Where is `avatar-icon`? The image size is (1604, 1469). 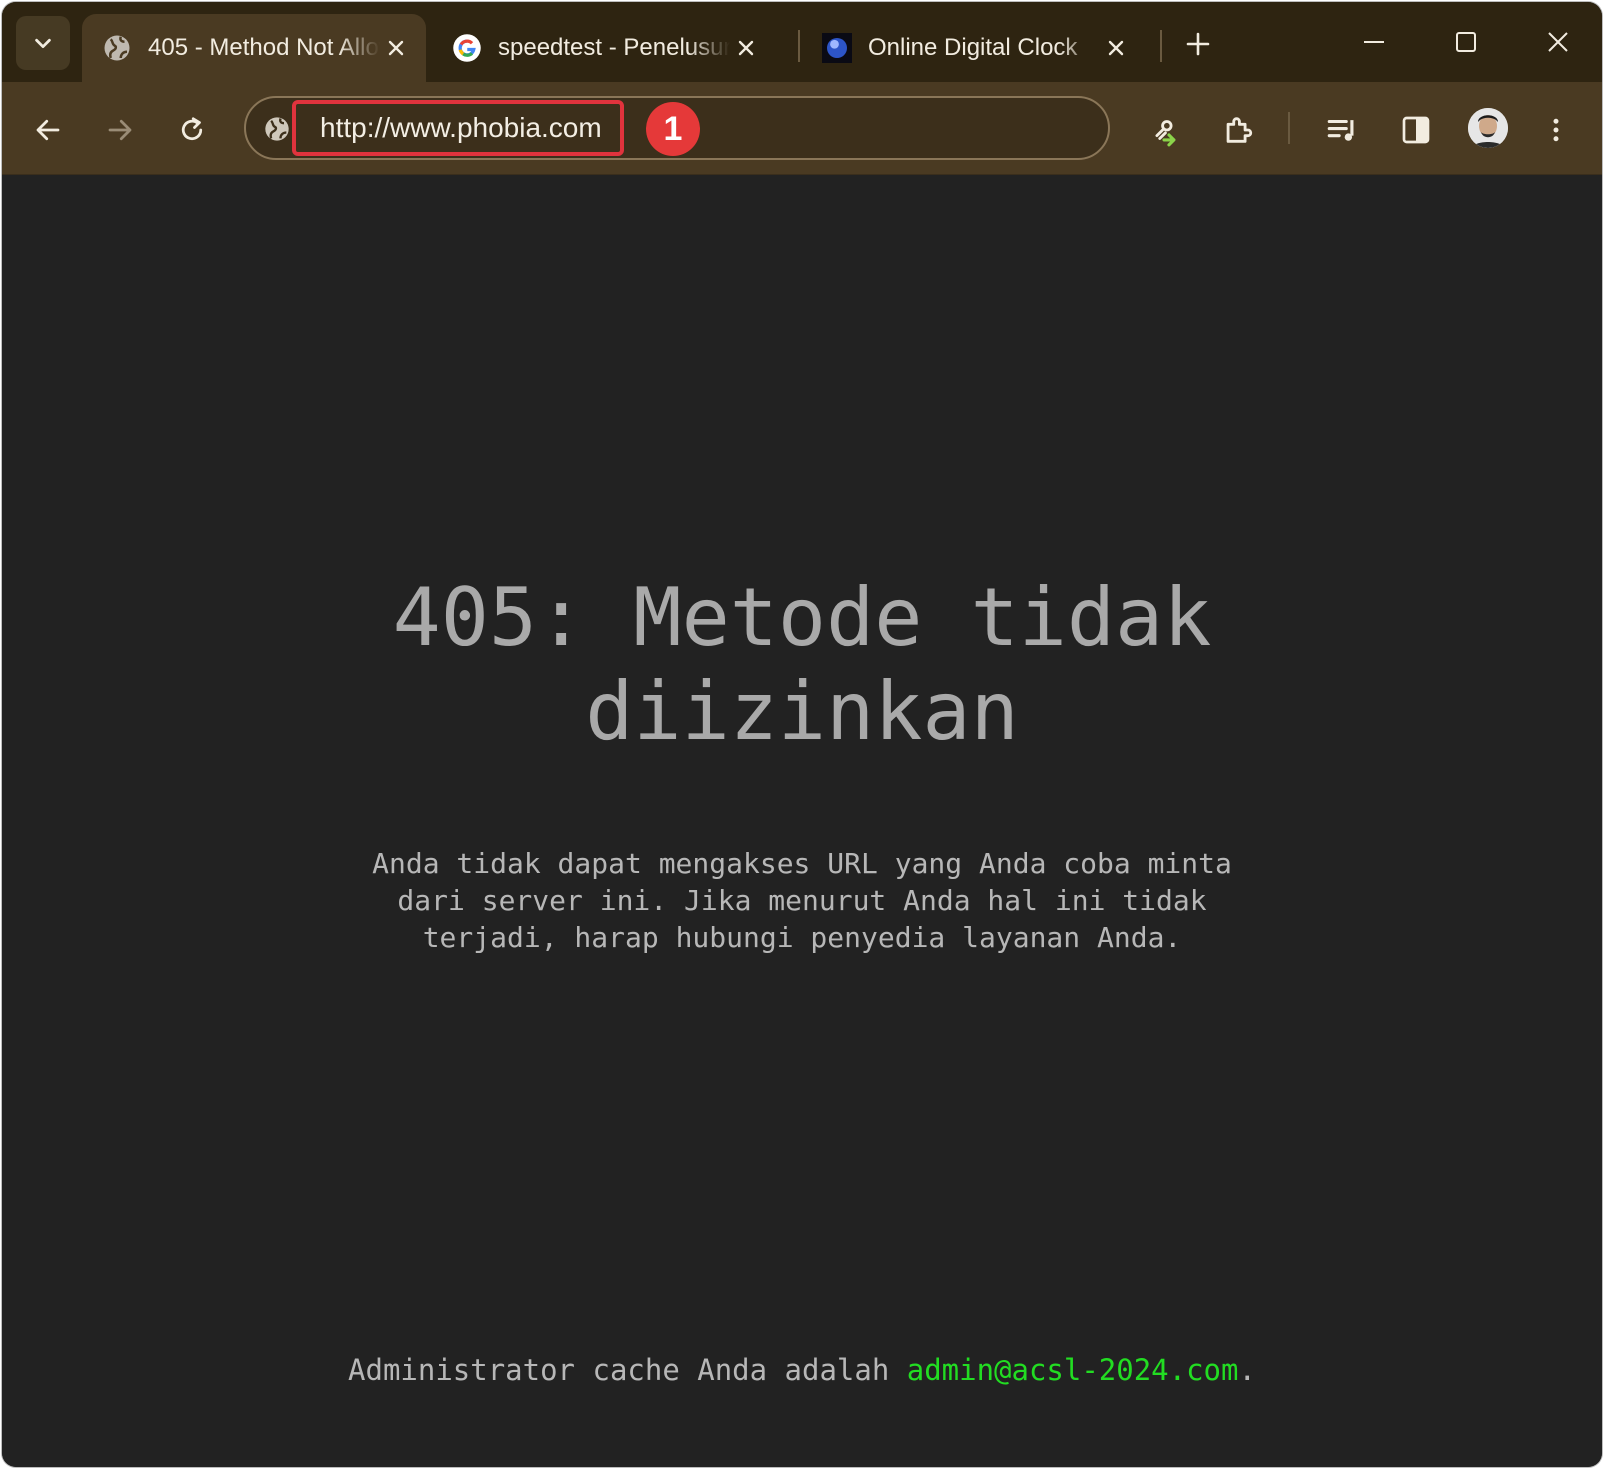 avatar-icon is located at coordinates (1488, 128).